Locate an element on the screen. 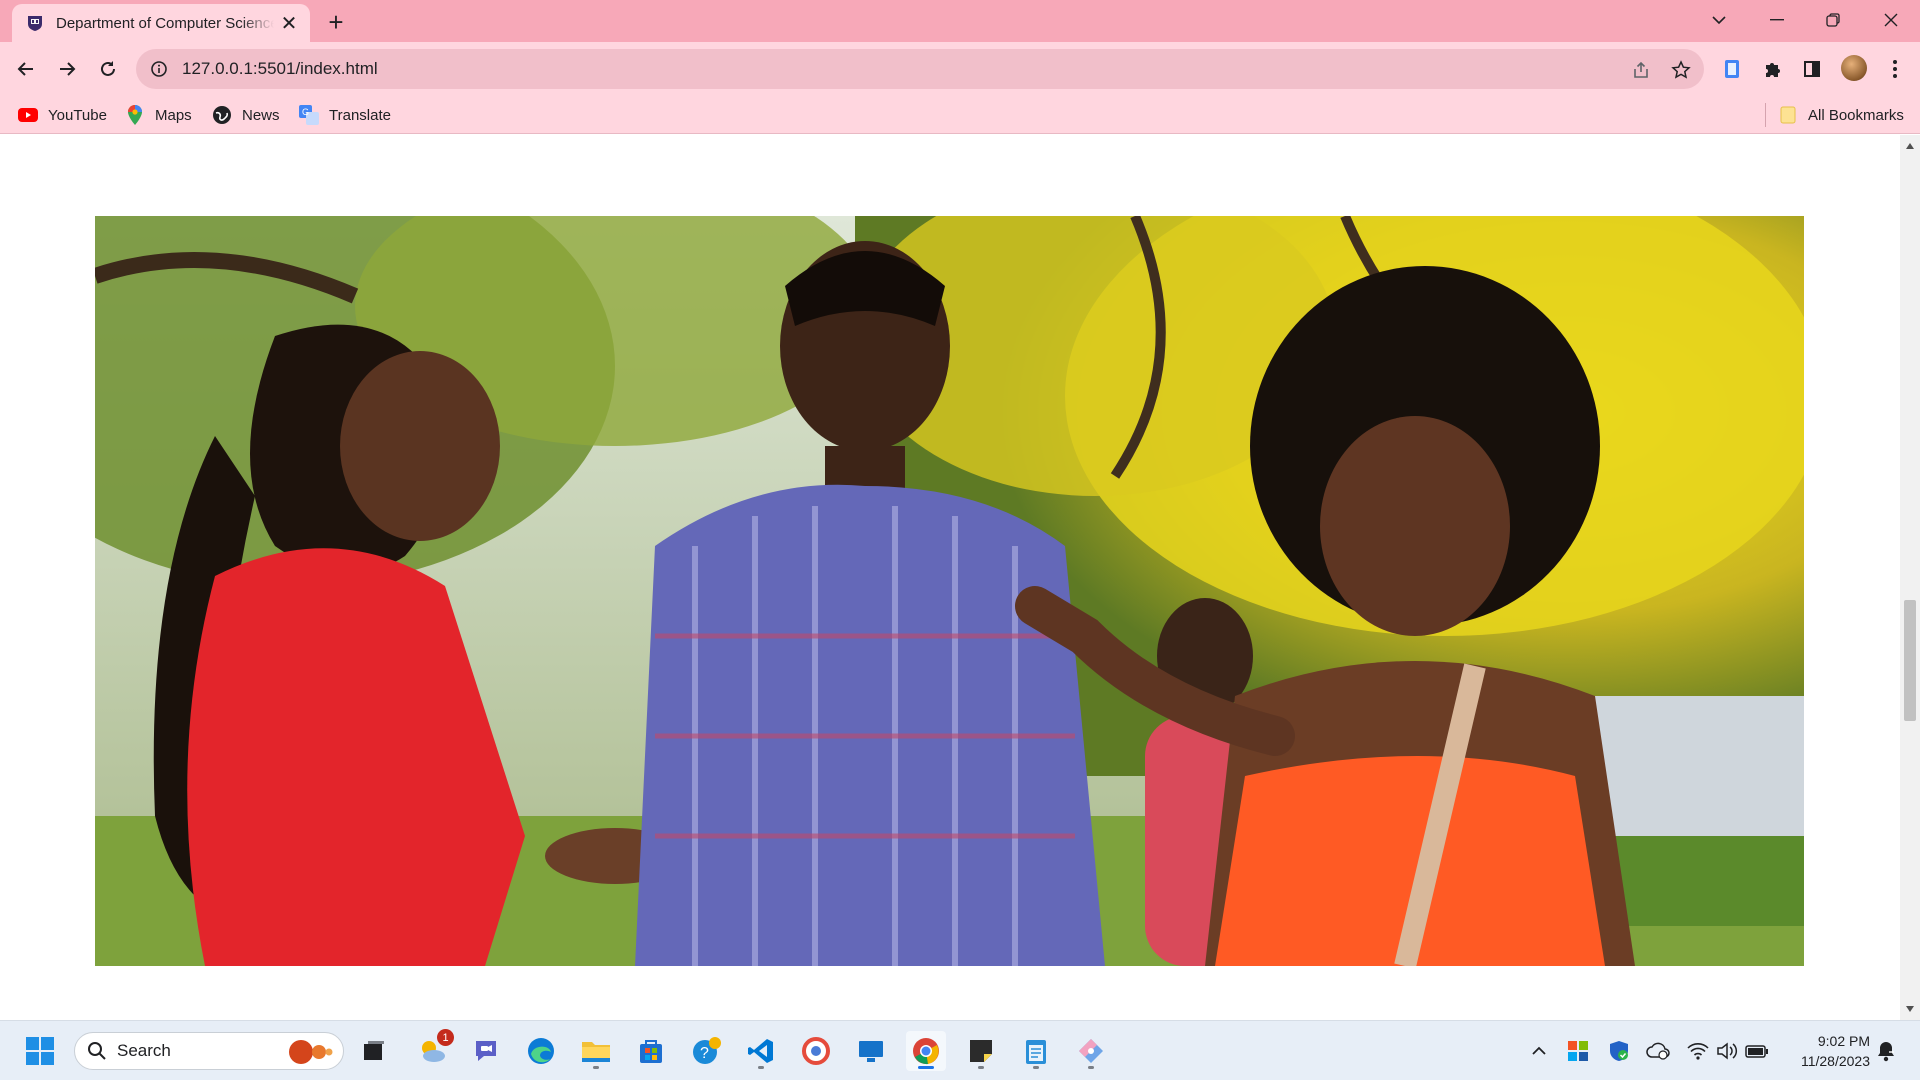  search-highlight-icon is located at coordinates (309, 1052).